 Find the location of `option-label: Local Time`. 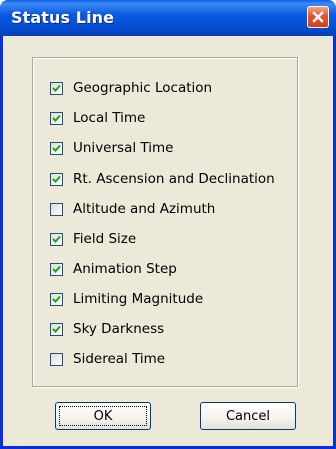

option-label: Local Time is located at coordinates (109, 118).